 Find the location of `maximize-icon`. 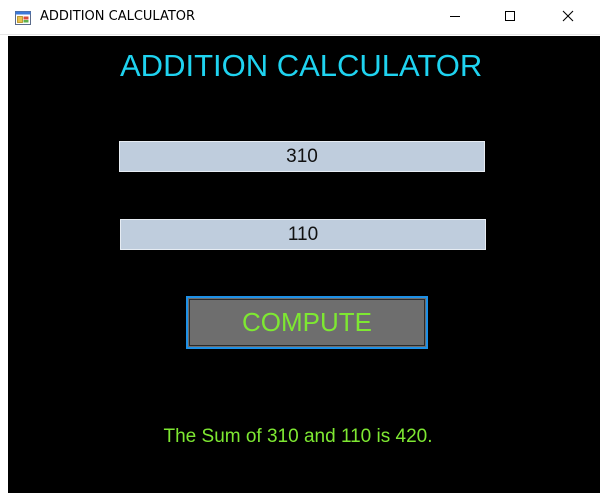

maximize-icon is located at coordinates (510, 18).